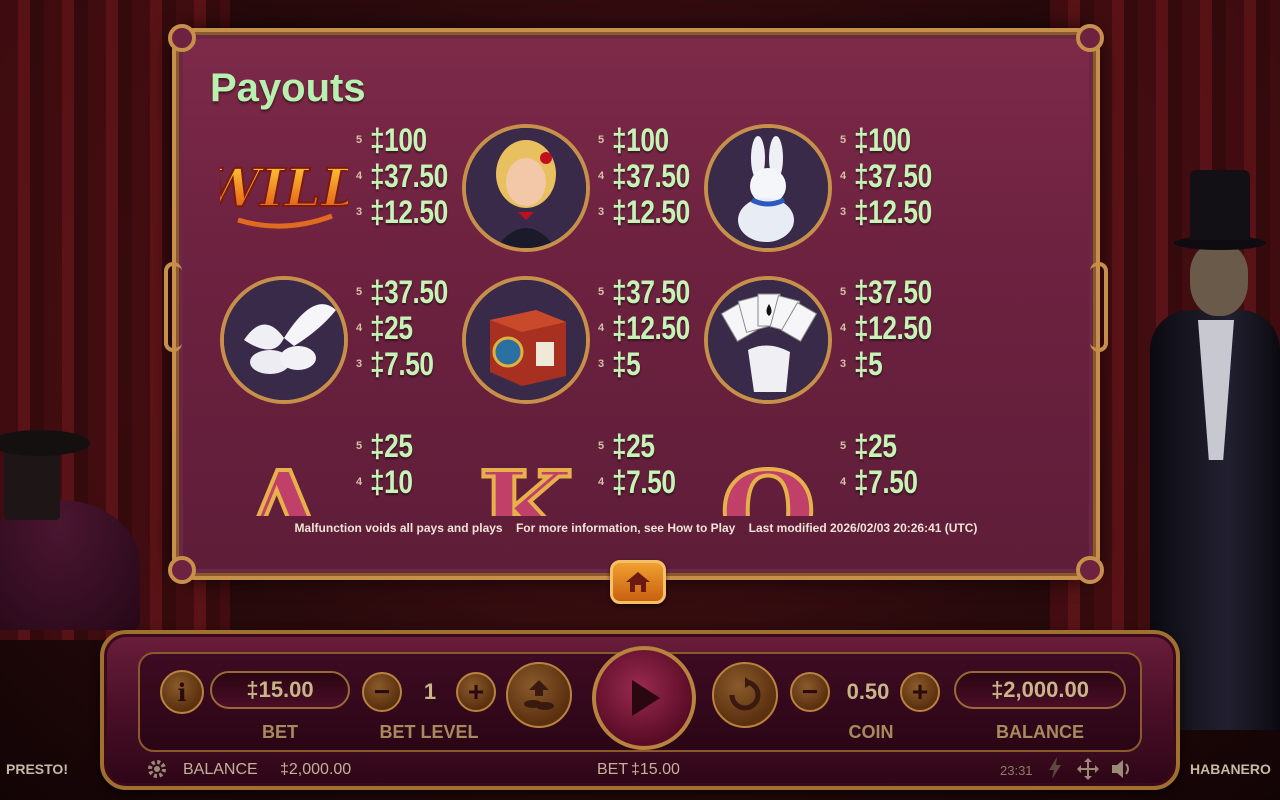 This screenshot has width=1280, height=800. I want to click on last-modified-notice: Last modified 2026/02/03 20:26:41 (UTC), so click(863, 528).